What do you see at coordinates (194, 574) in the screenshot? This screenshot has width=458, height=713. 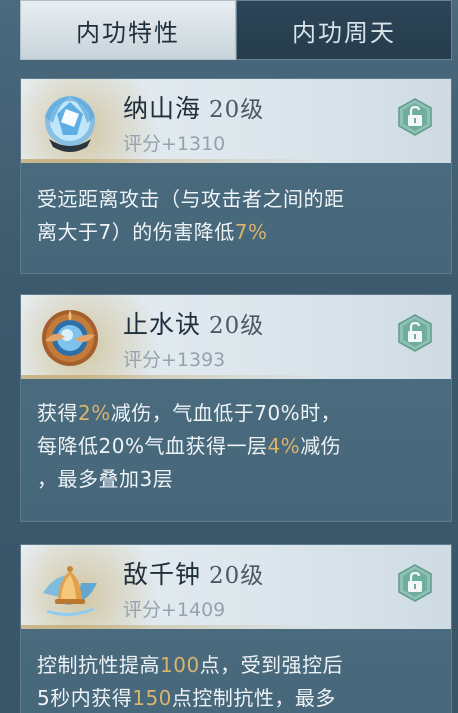 I see `skill-name: 敌千钟 20级` at bounding box center [194, 574].